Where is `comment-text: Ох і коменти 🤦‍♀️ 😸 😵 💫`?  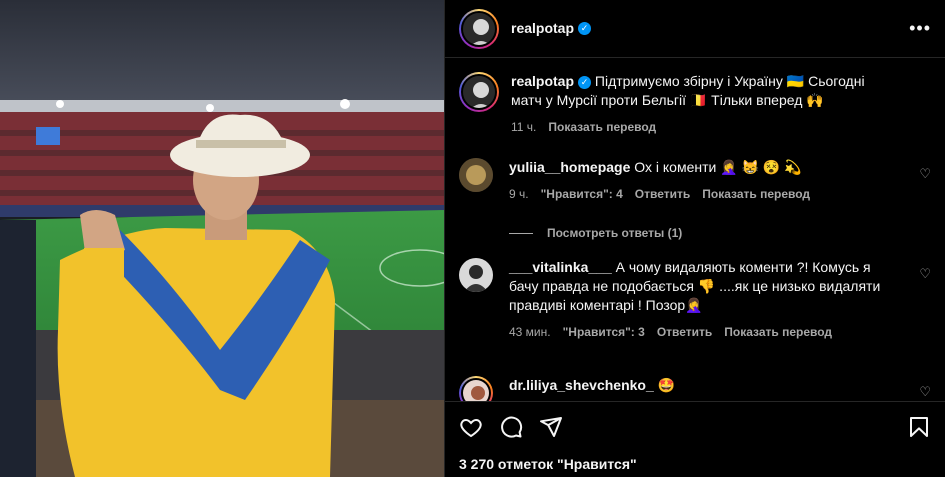 comment-text: Ох і коменти 🤦‍♀️ 😸 😵 💫 is located at coordinates (718, 167).